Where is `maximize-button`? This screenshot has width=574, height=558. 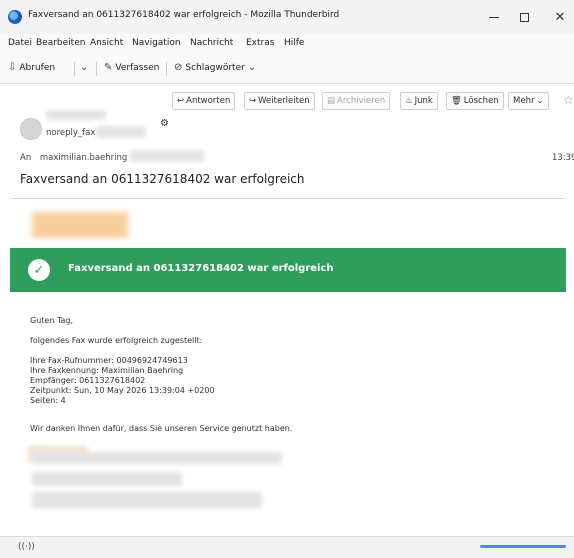
maximize-button is located at coordinates (524, 17).